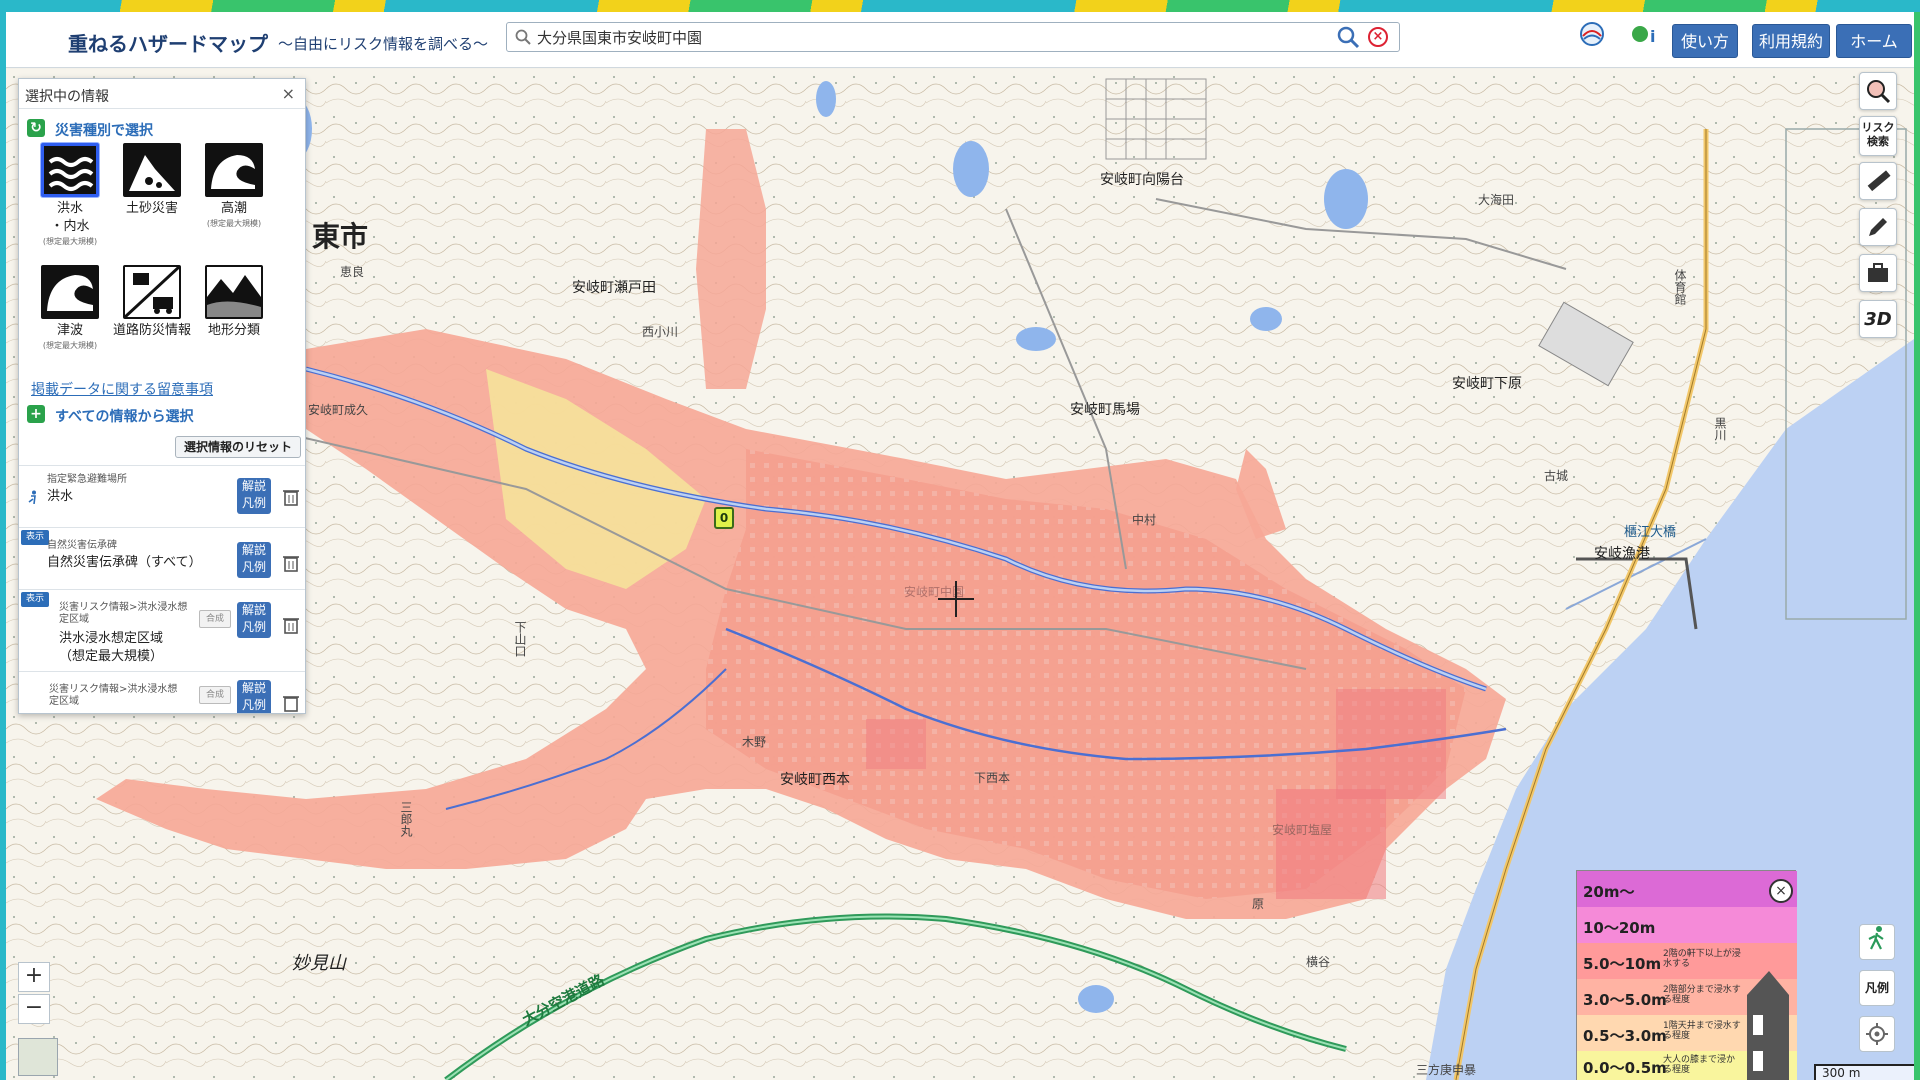 The image size is (1920, 1080). I want to click on place-label: 西小川, so click(660, 332).